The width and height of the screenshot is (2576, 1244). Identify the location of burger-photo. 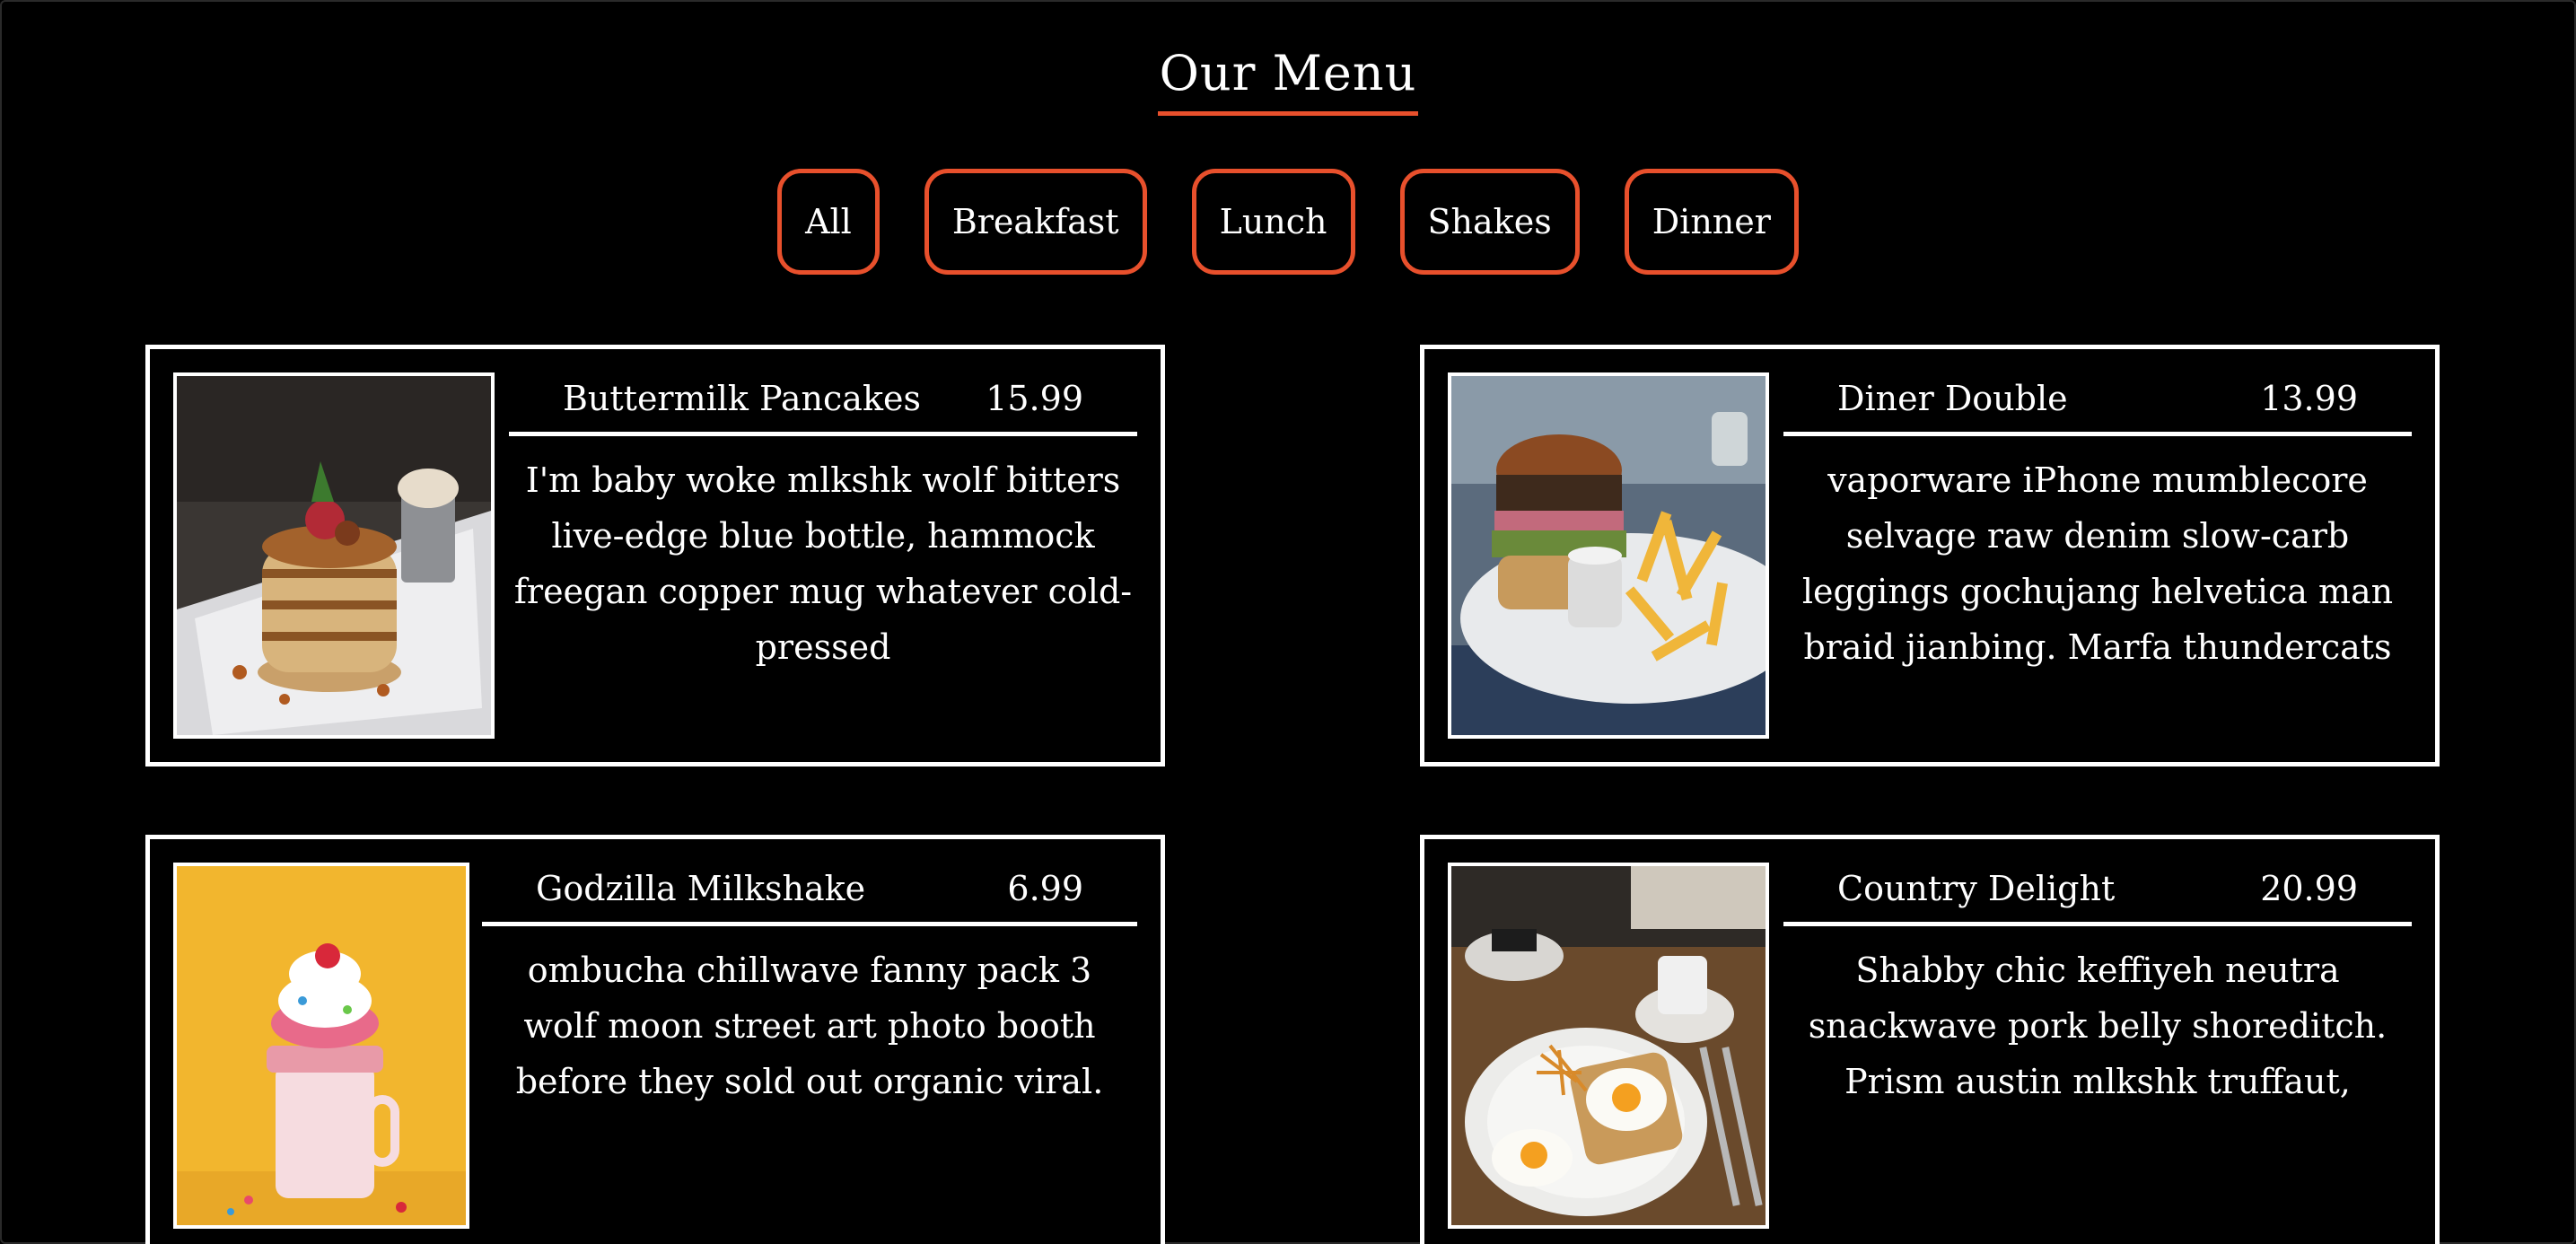
(1608, 555).